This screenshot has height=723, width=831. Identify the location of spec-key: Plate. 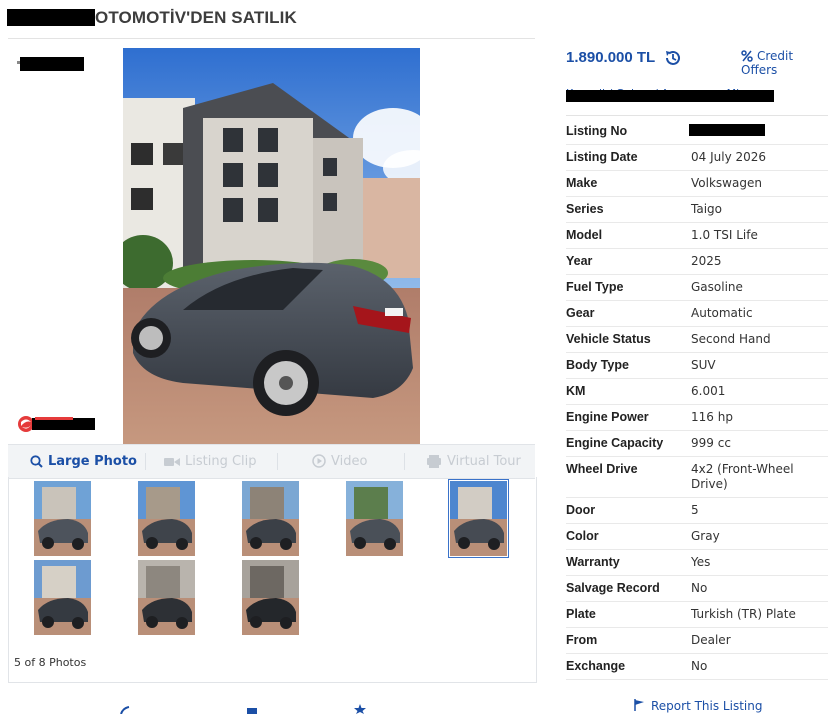
(581, 614).